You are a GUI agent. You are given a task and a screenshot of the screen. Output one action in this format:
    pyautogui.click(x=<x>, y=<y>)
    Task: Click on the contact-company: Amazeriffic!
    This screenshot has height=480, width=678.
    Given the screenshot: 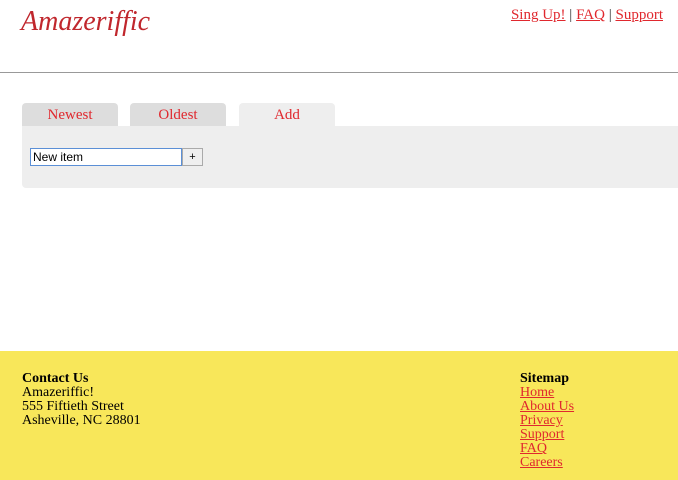 What is the action you would take?
    pyautogui.click(x=58, y=392)
    